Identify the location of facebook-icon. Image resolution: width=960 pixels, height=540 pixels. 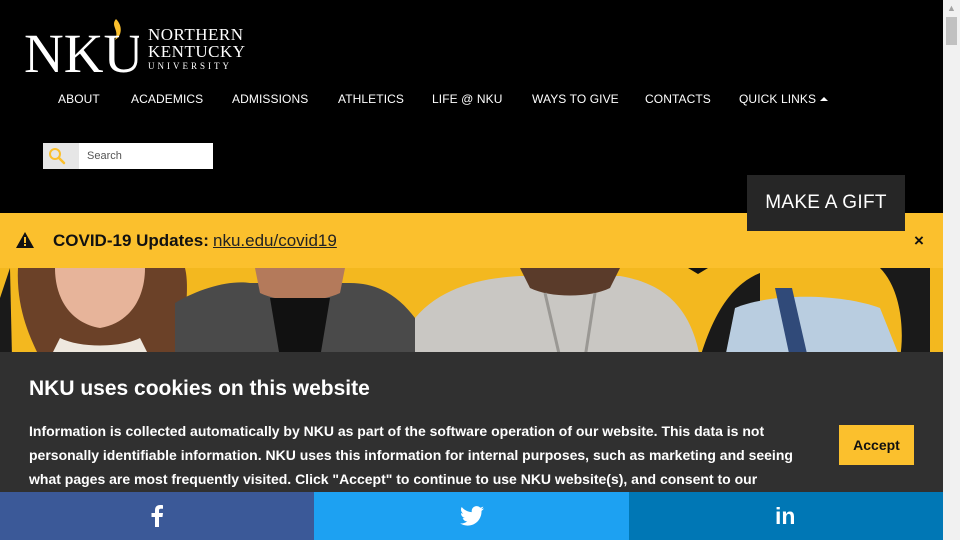
(157, 516).